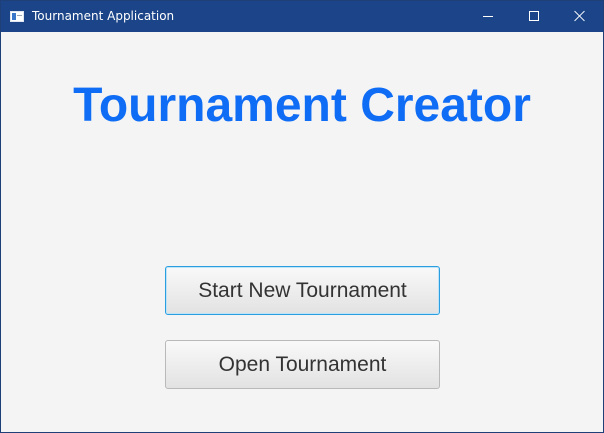 This screenshot has width=604, height=433. I want to click on window-title: Tournament Application, so click(103, 16).